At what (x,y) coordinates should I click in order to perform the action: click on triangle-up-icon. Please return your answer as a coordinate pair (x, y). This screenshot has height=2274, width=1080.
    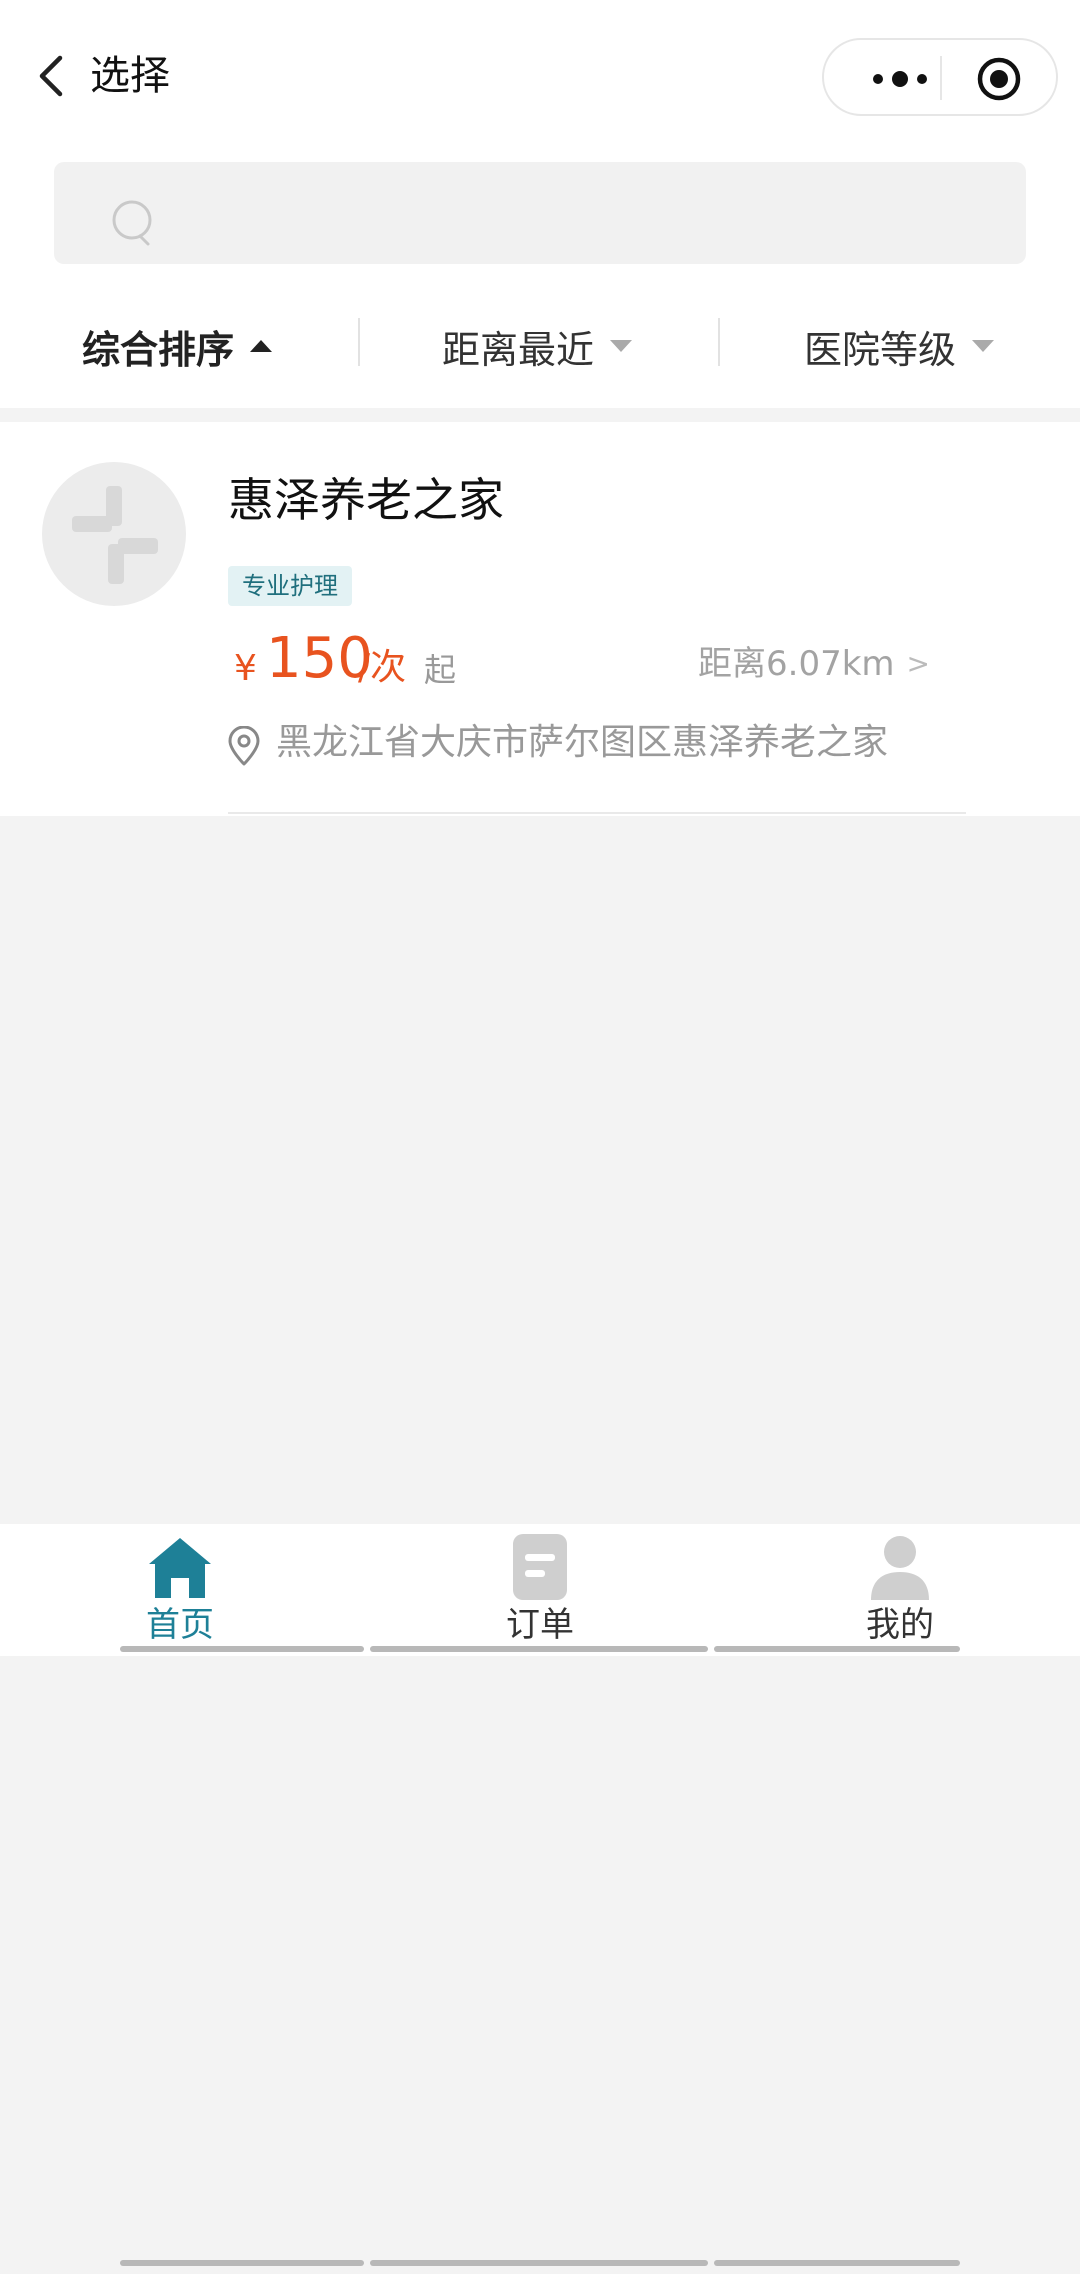
    Looking at the image, I should click on (261, 346).